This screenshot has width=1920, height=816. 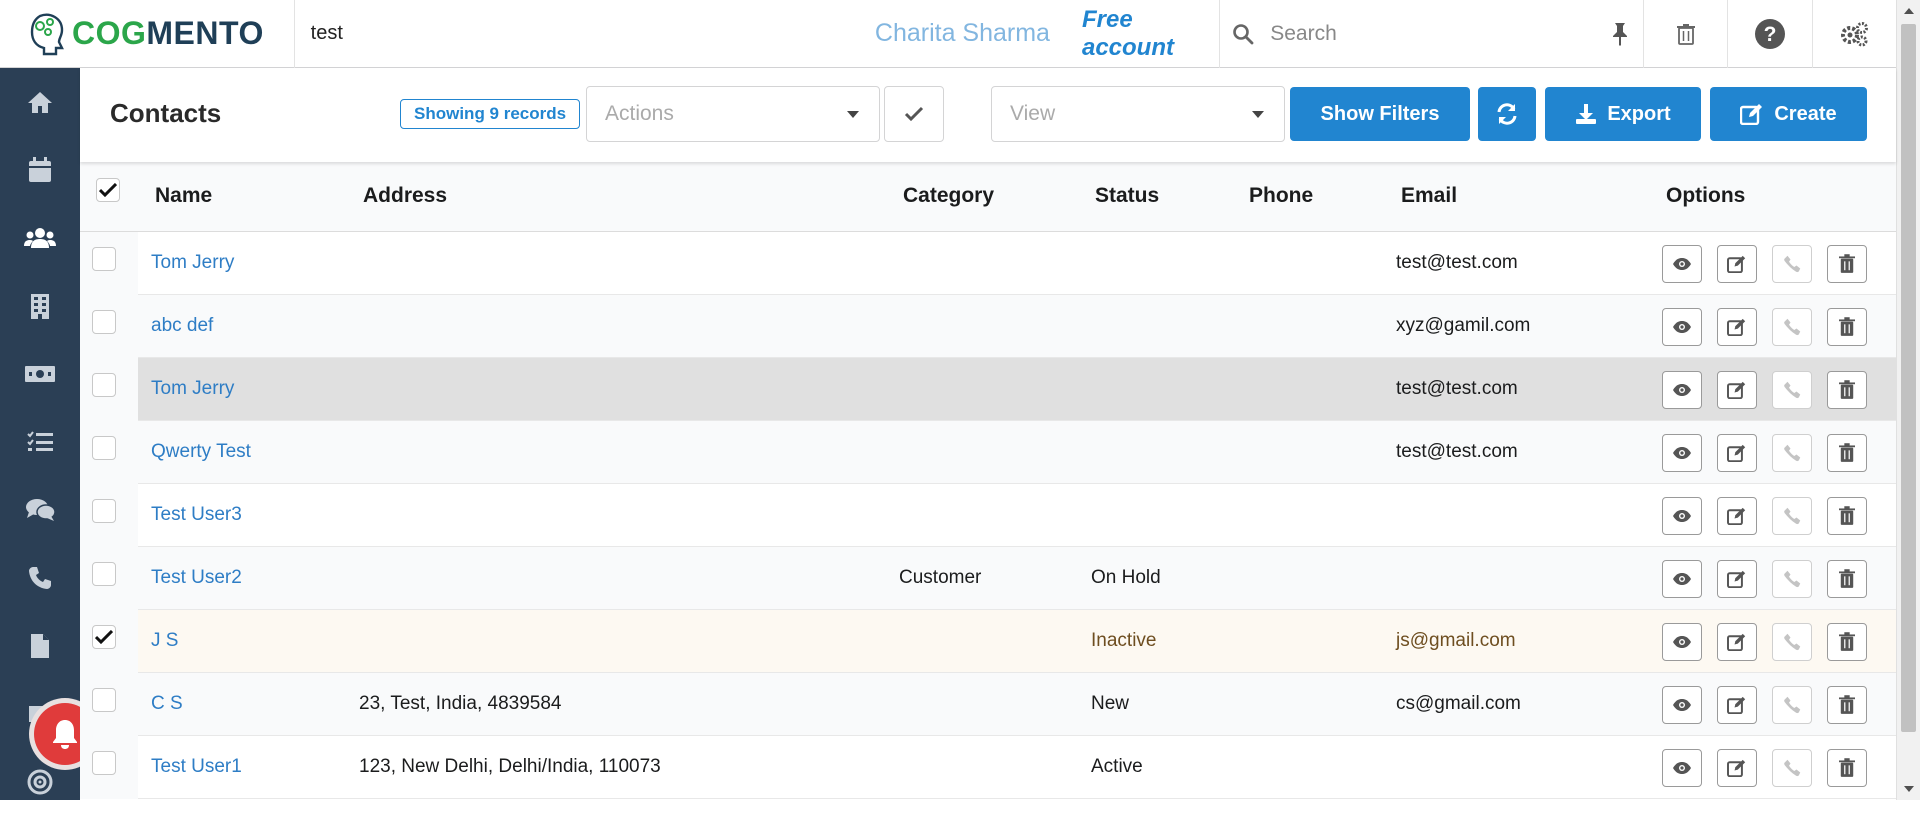 I want to click on table-row: Qwerty Test test@test.com, so click(x=988, y=452).